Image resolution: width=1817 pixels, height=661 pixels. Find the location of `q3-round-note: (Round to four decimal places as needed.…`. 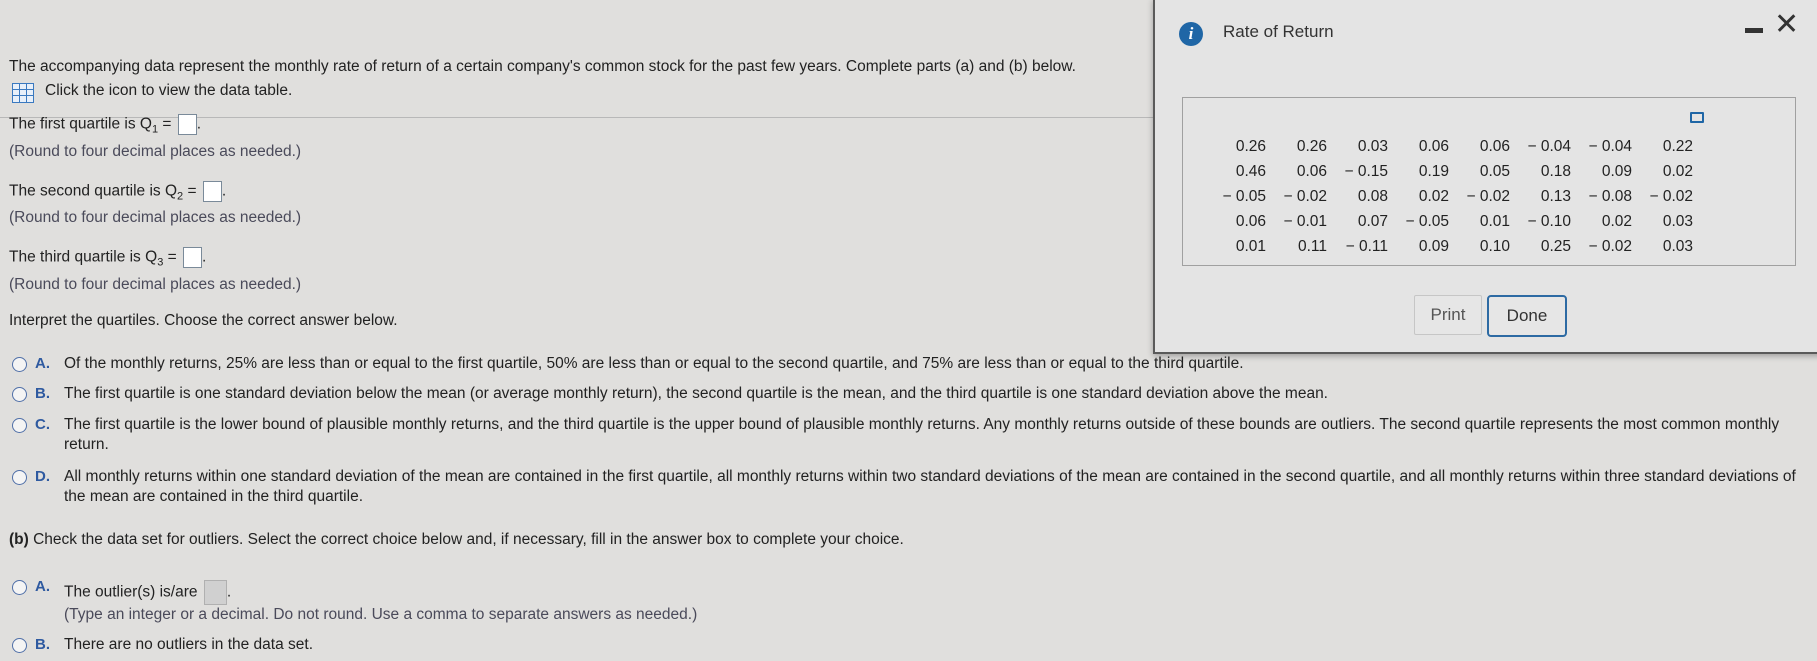

q3-round-note: (Round to four decimal places as needed.… is located at coordinates (155, 284).